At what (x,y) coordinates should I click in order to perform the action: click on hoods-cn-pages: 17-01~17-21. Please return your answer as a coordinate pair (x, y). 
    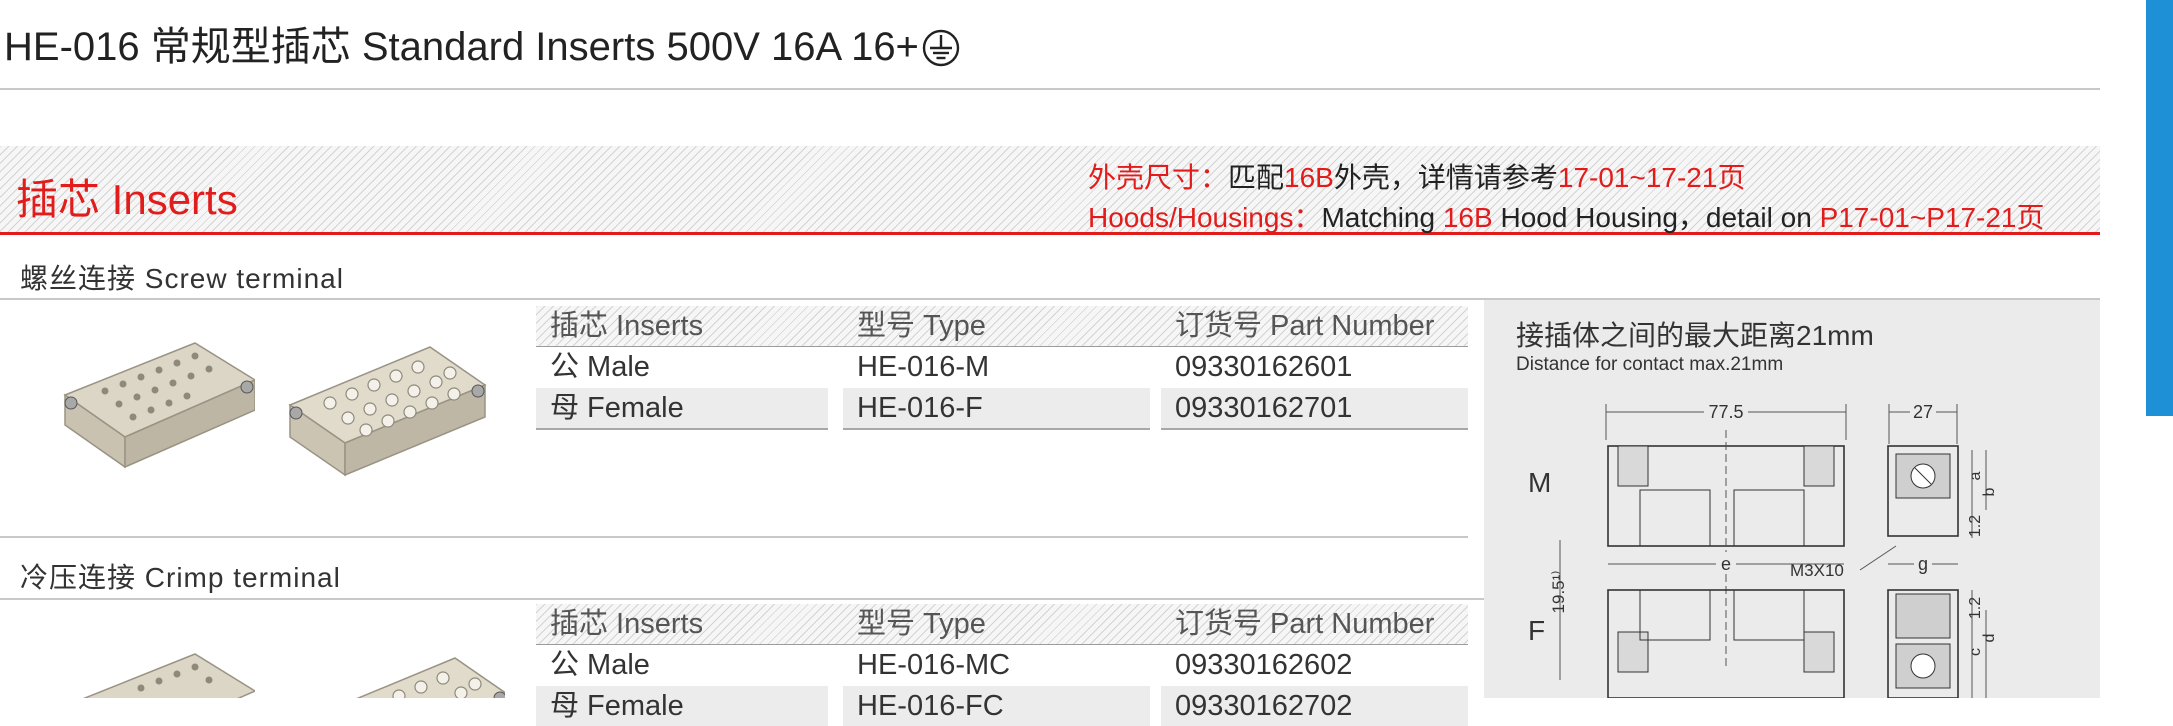
    Looking at the image, I should click on (1637, 177).